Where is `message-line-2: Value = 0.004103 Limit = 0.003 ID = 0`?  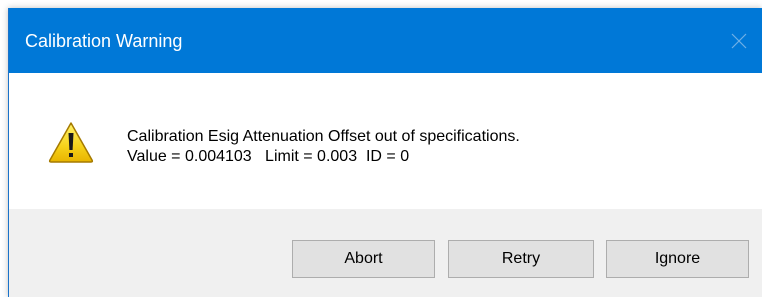
message-line-2: Value = 0.004103 Limit = 0.003 ID = 0 is located at coordinates (268, 156).